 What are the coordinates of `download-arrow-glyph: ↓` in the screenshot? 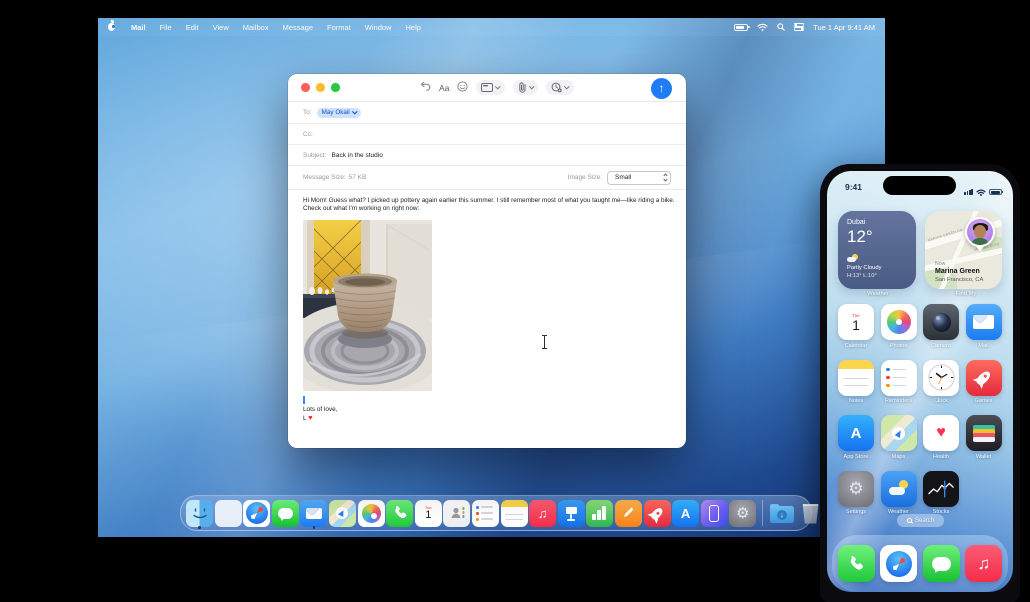 It's located at (781, 514).